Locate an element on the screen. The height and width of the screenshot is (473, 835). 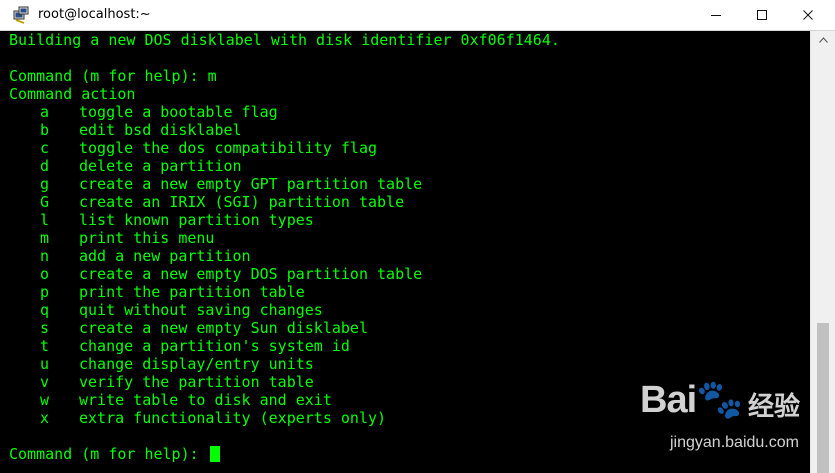
scroll-thumb is located at coordinates (823, 398).